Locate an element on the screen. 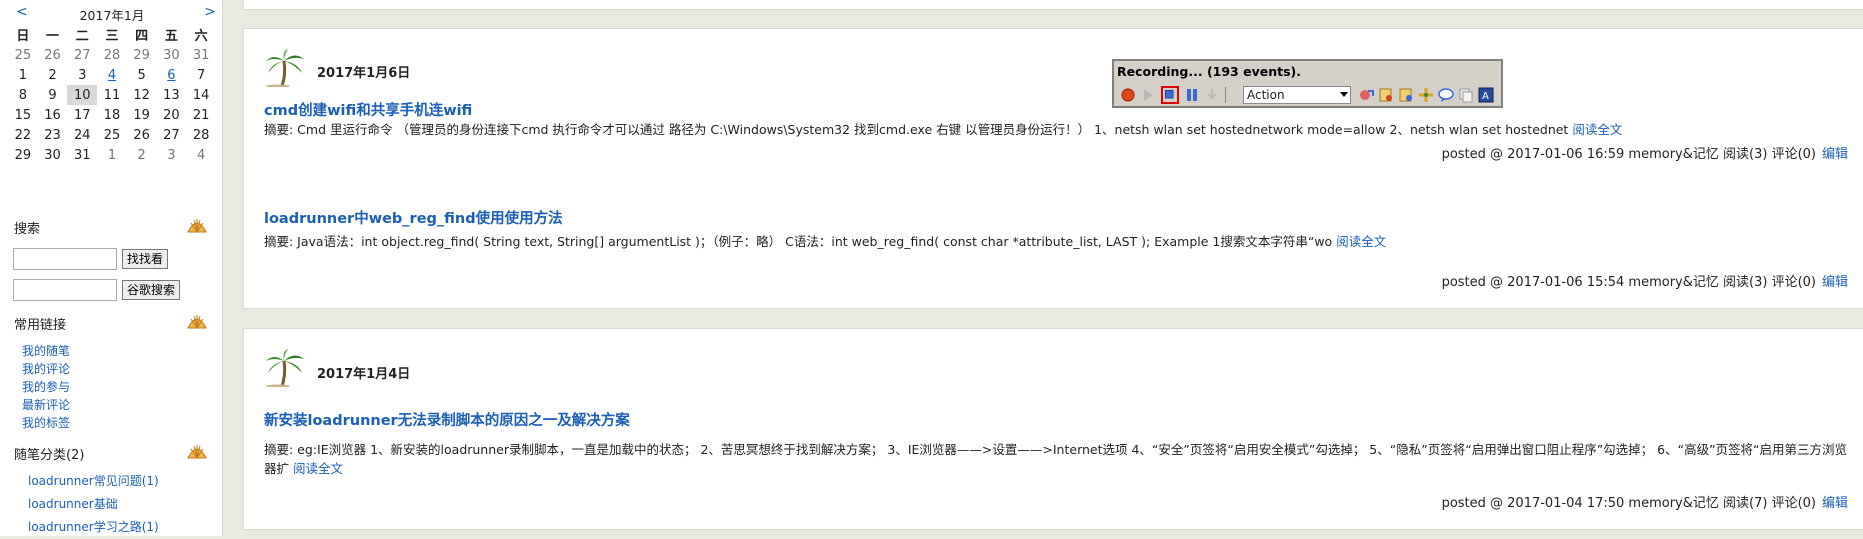 This screenshot has height=539, width=1863. search-button: 找找看 is located at coordinates (145, 259).